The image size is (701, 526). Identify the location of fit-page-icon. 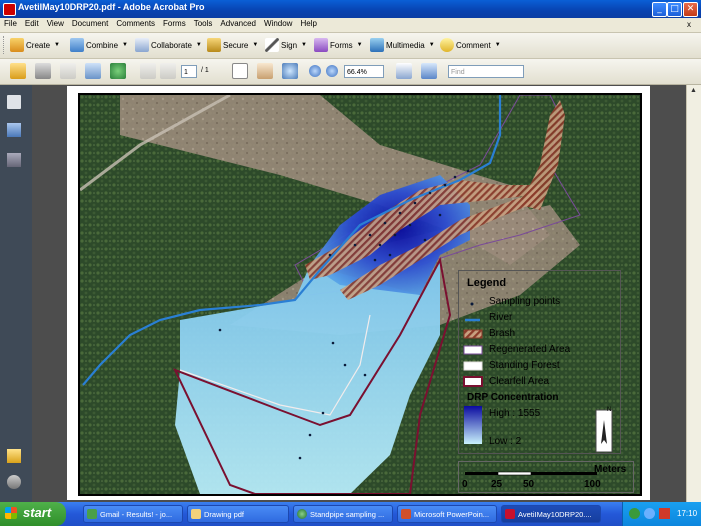
(404, 71).